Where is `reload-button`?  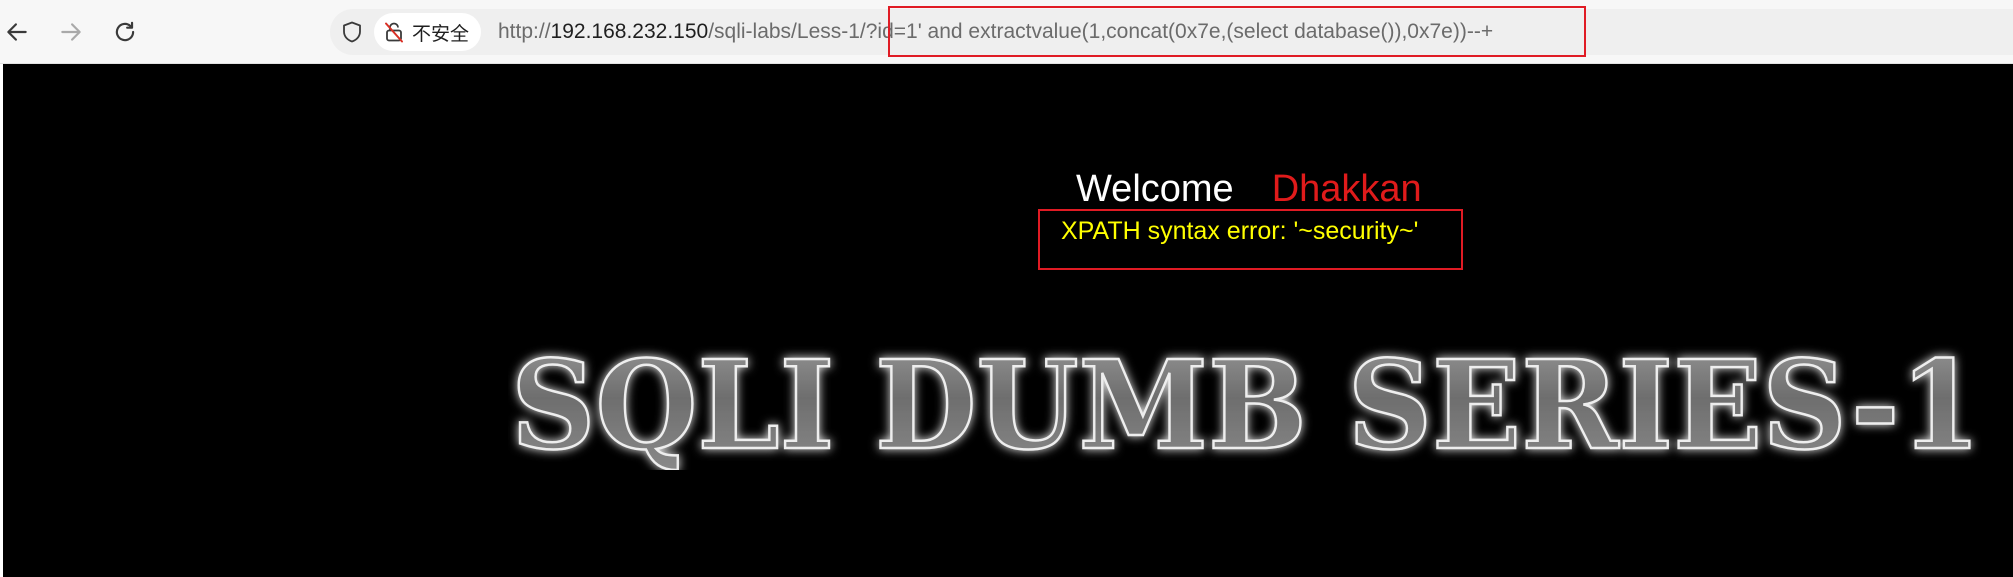 reload-button is located at coordinates (125, 32).